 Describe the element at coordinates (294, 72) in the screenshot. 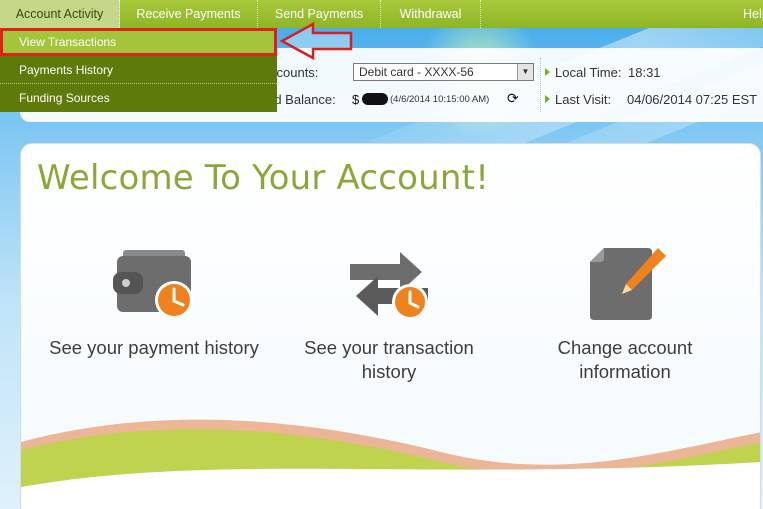

I see `accounts-label: ccounts:` at that location.